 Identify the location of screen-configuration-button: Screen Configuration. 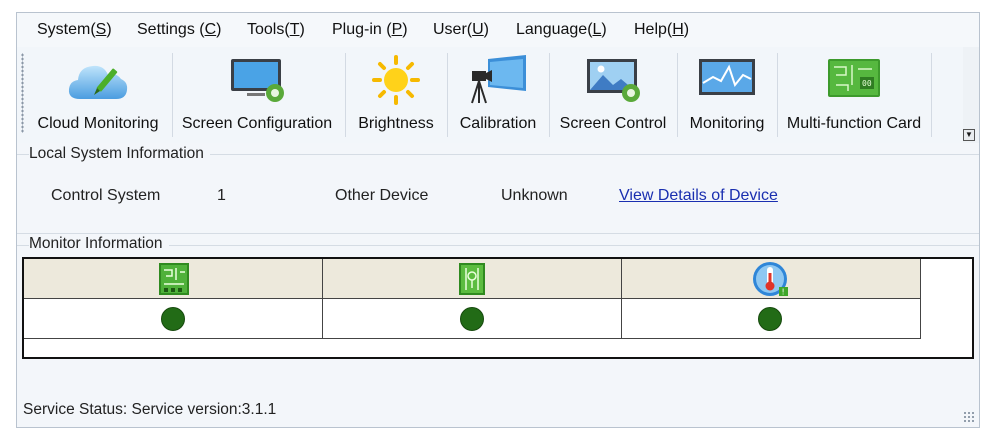
(257, 95).